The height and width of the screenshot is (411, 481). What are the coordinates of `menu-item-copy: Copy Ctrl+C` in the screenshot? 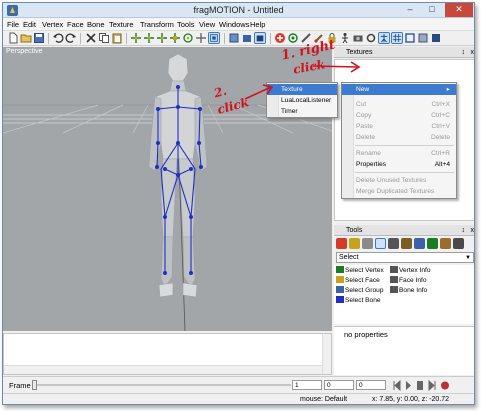 It's located at (399, 115).